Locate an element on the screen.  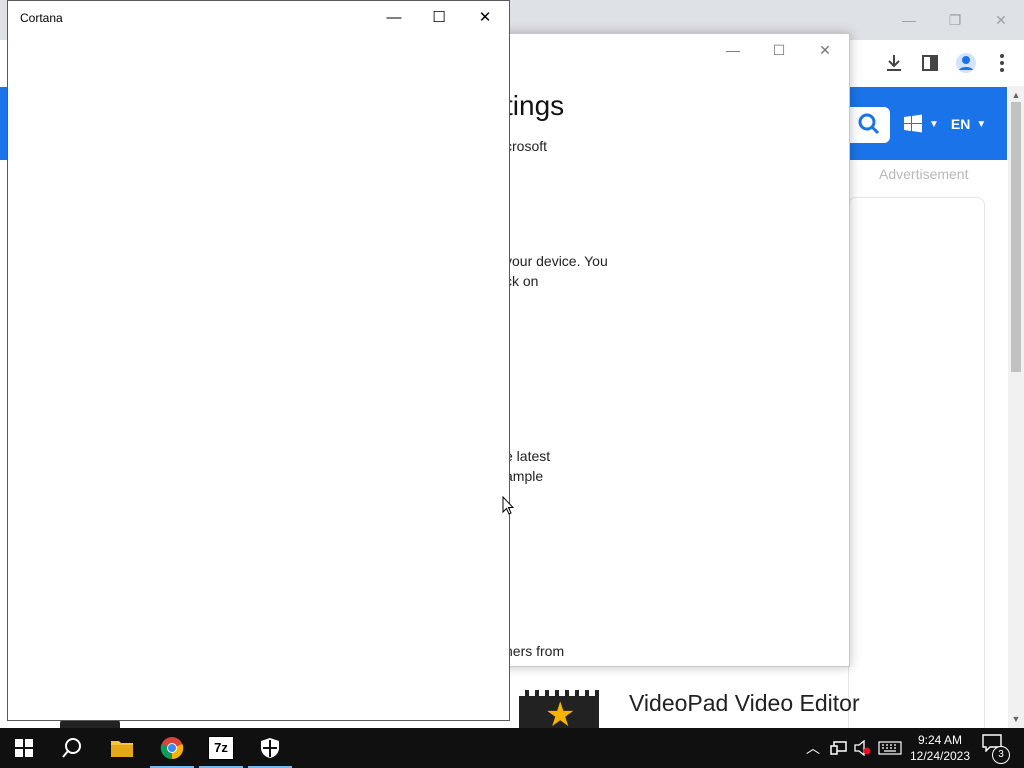
taskbar: 7z ︿ 9:24 AM 12/24/2023 3 is located at coordinates (512, 748).